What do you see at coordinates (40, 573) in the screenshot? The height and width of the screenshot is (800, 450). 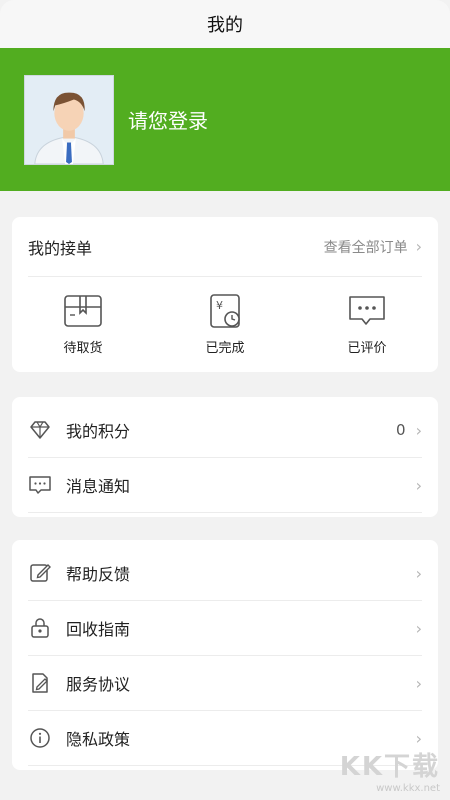 I see `edit-icon` at bounding box center [40, 573].